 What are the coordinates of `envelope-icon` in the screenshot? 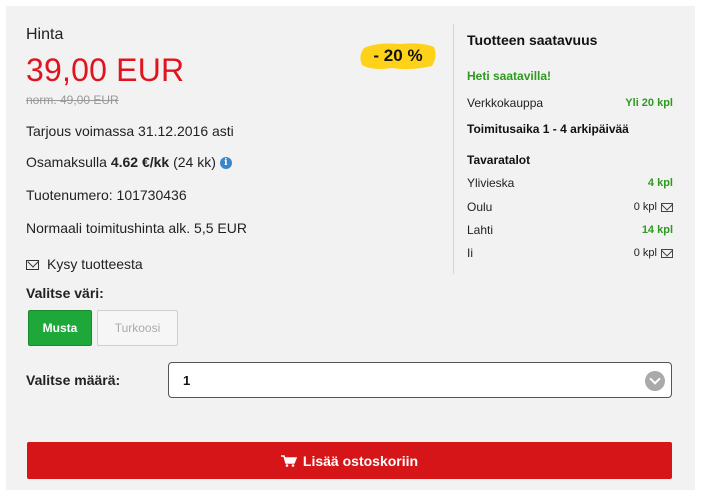 It's located at (32, 265).